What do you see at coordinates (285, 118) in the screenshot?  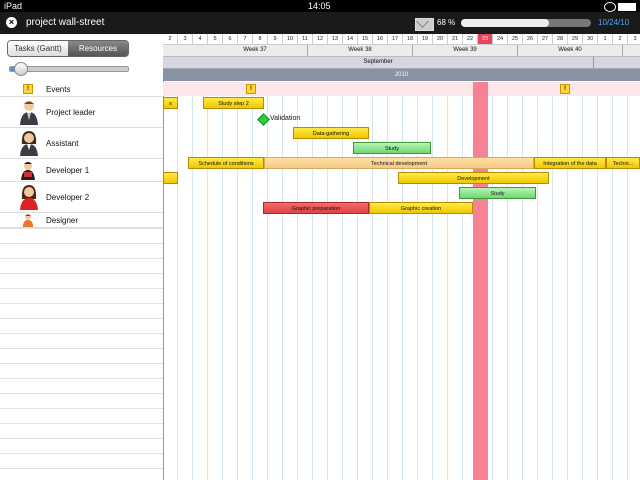 I see `milestone-label: Validation` at bounding box center [285, 118].